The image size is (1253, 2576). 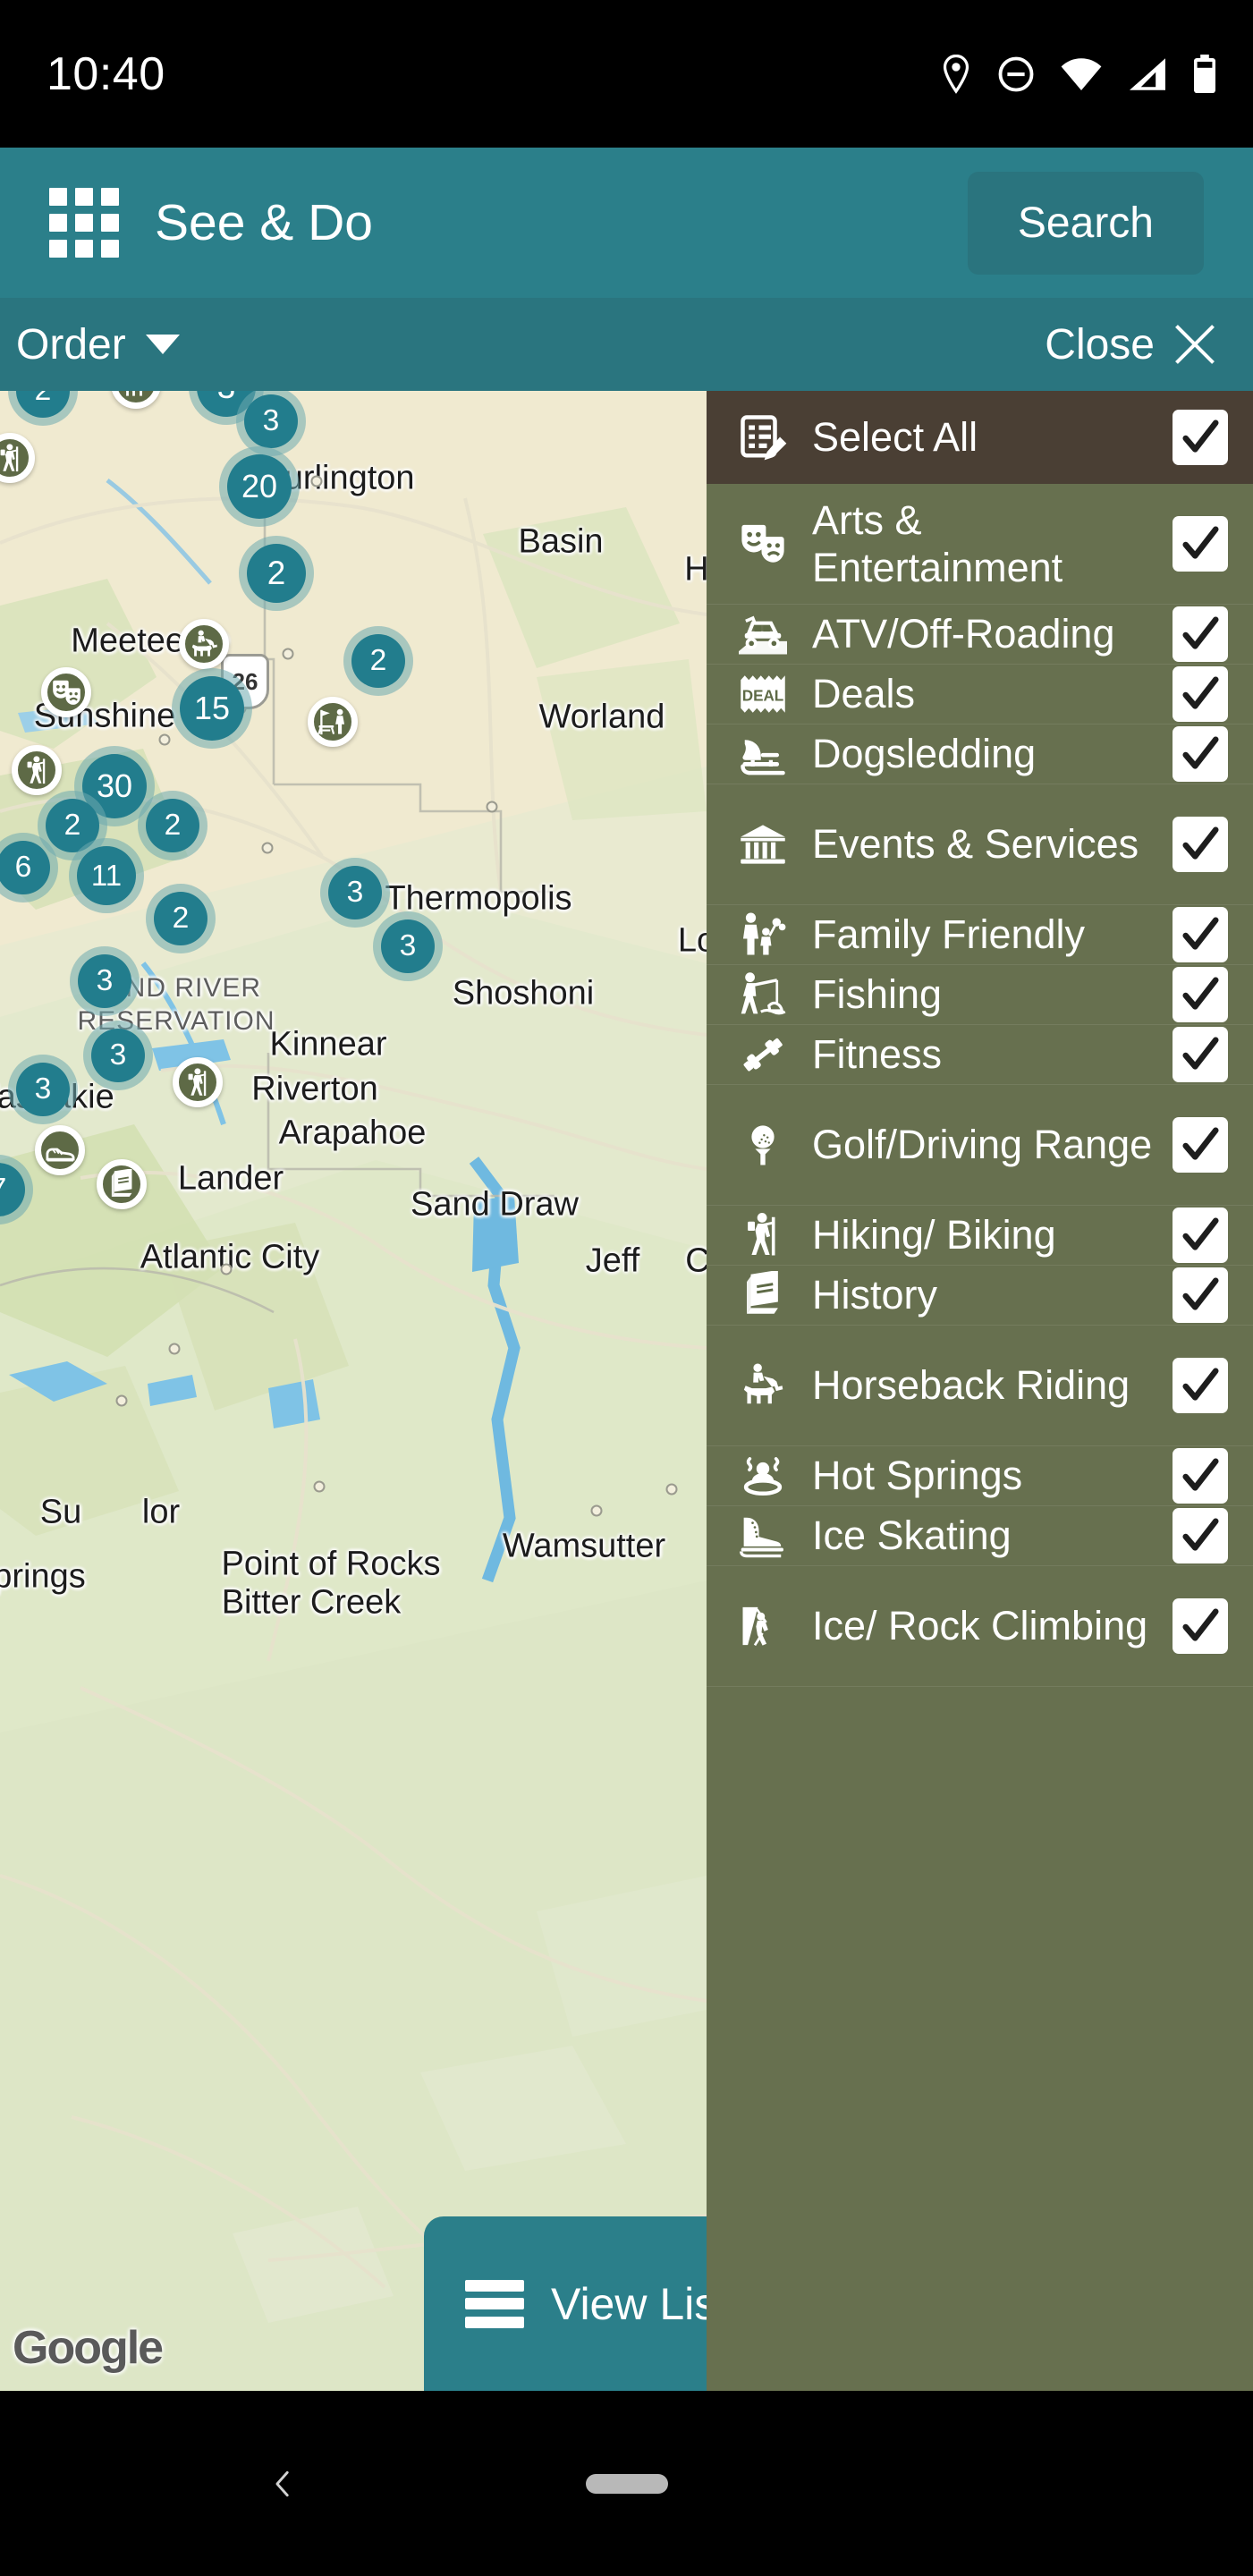 What do you see at coordinates (980, 544) in the screenshot?
I see `filter-row: Arts & Entertainment` at bounding box center [980, 544].